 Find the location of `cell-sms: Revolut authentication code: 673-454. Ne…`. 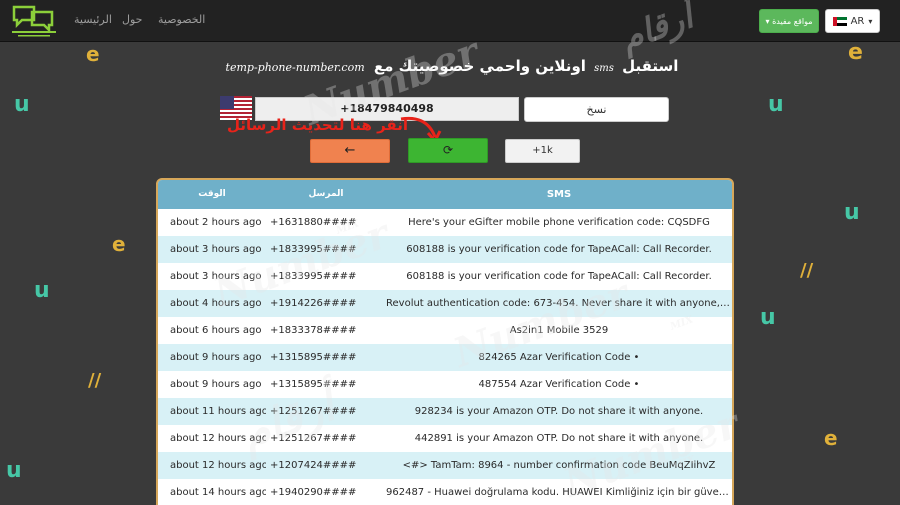

cell-sms: Revolut authentication code: 673-454. Ne… is located at coordinates (559, 303).